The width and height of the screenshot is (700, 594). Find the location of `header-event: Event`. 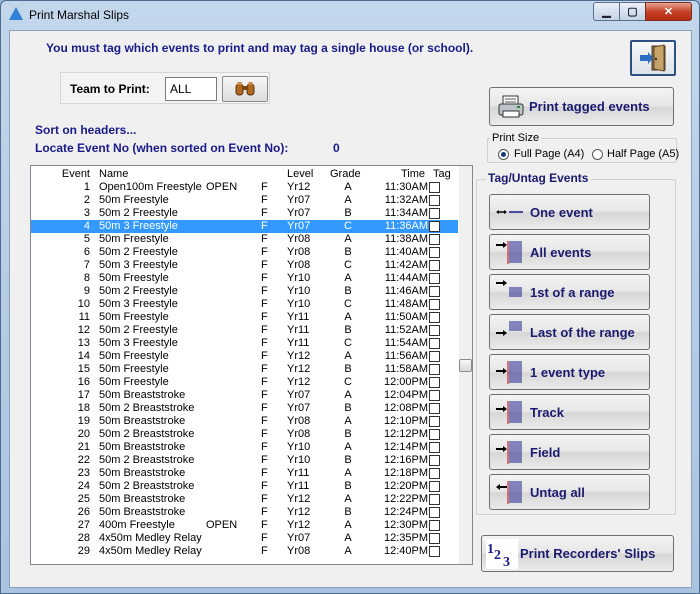

header-event: Event is located at coordinates (60, 174).